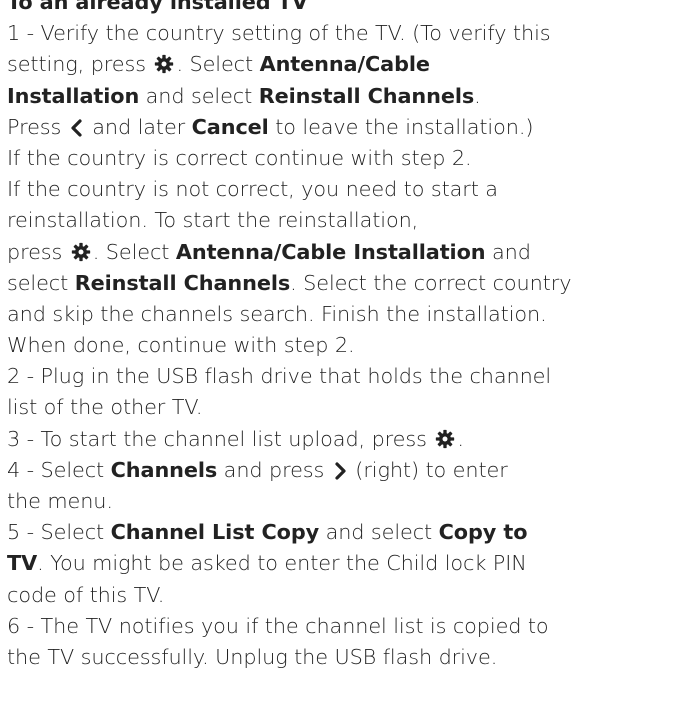 The image size is (687, 705). What do you see at coordinates (105, 407) in the screenshot?
I see `text-run: list of the other TV.` at bounding box center [105, 407].